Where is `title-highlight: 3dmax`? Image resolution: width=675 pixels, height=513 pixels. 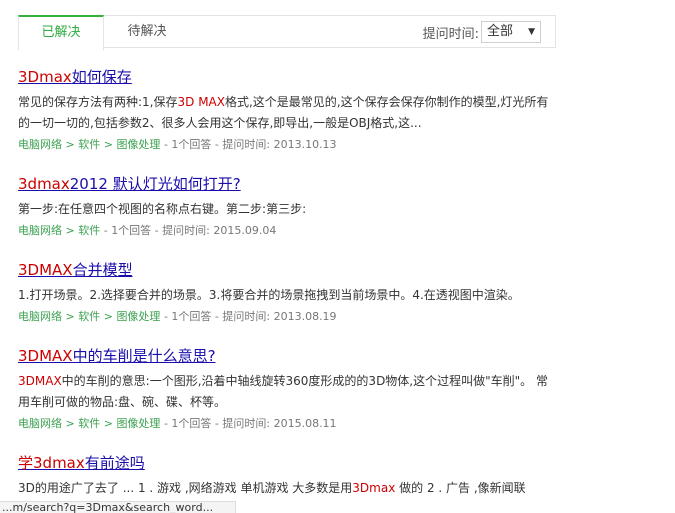 title-highlight: 3dmax is located at coordinates (44, 184).